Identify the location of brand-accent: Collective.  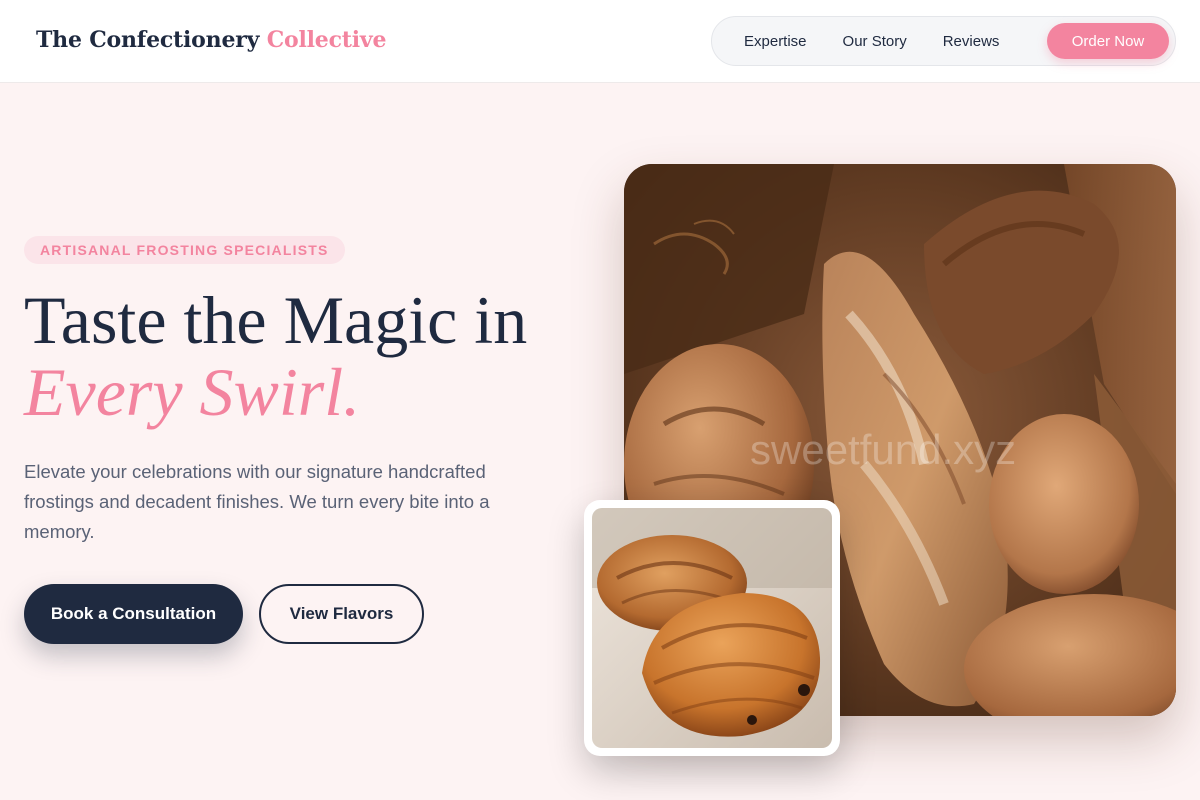
(326, 40).